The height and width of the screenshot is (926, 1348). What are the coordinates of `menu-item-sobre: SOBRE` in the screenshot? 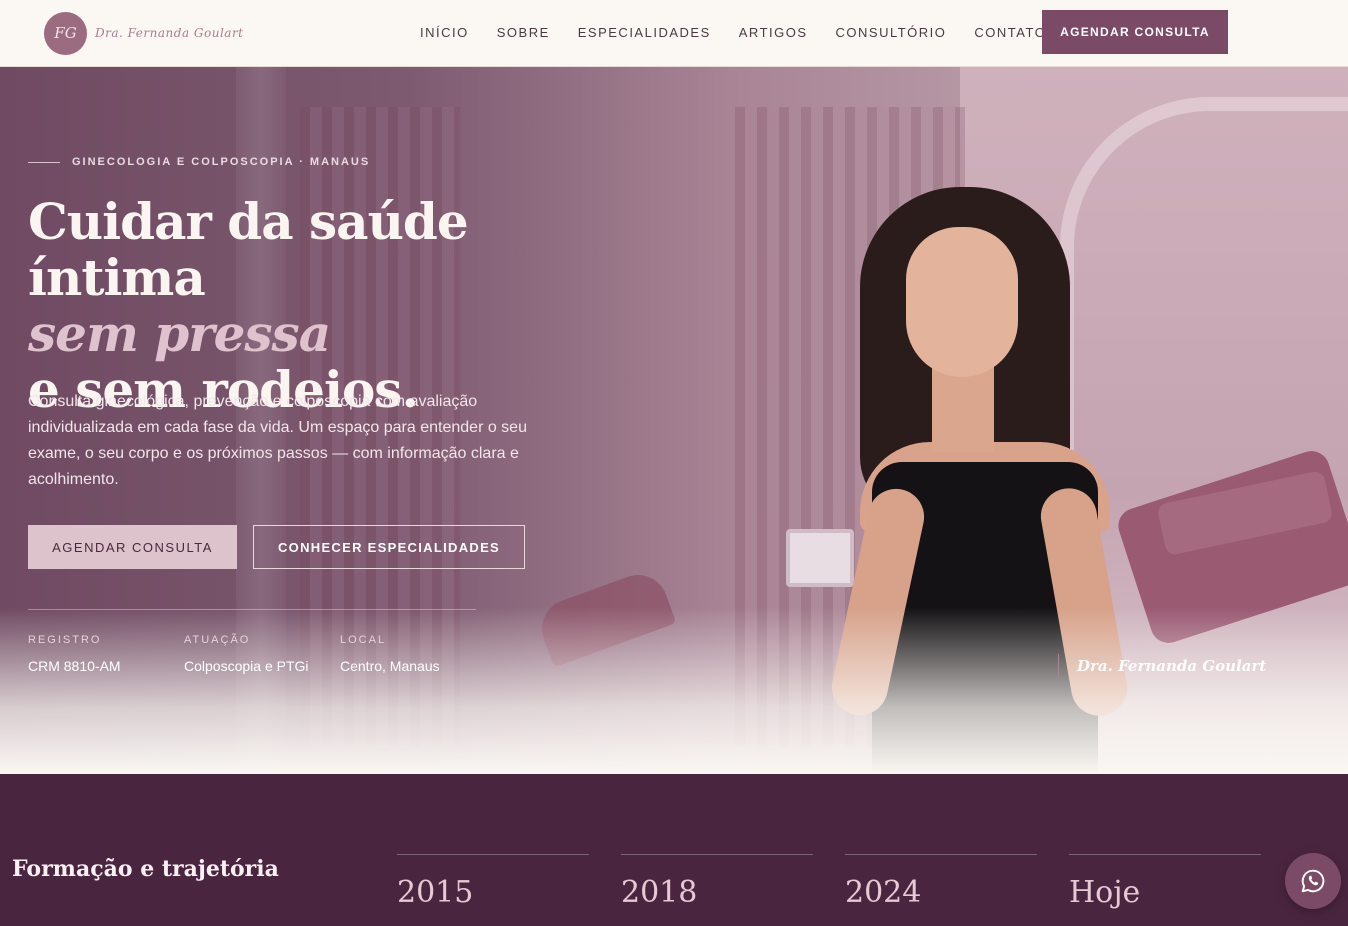 It's located at (523, 32).